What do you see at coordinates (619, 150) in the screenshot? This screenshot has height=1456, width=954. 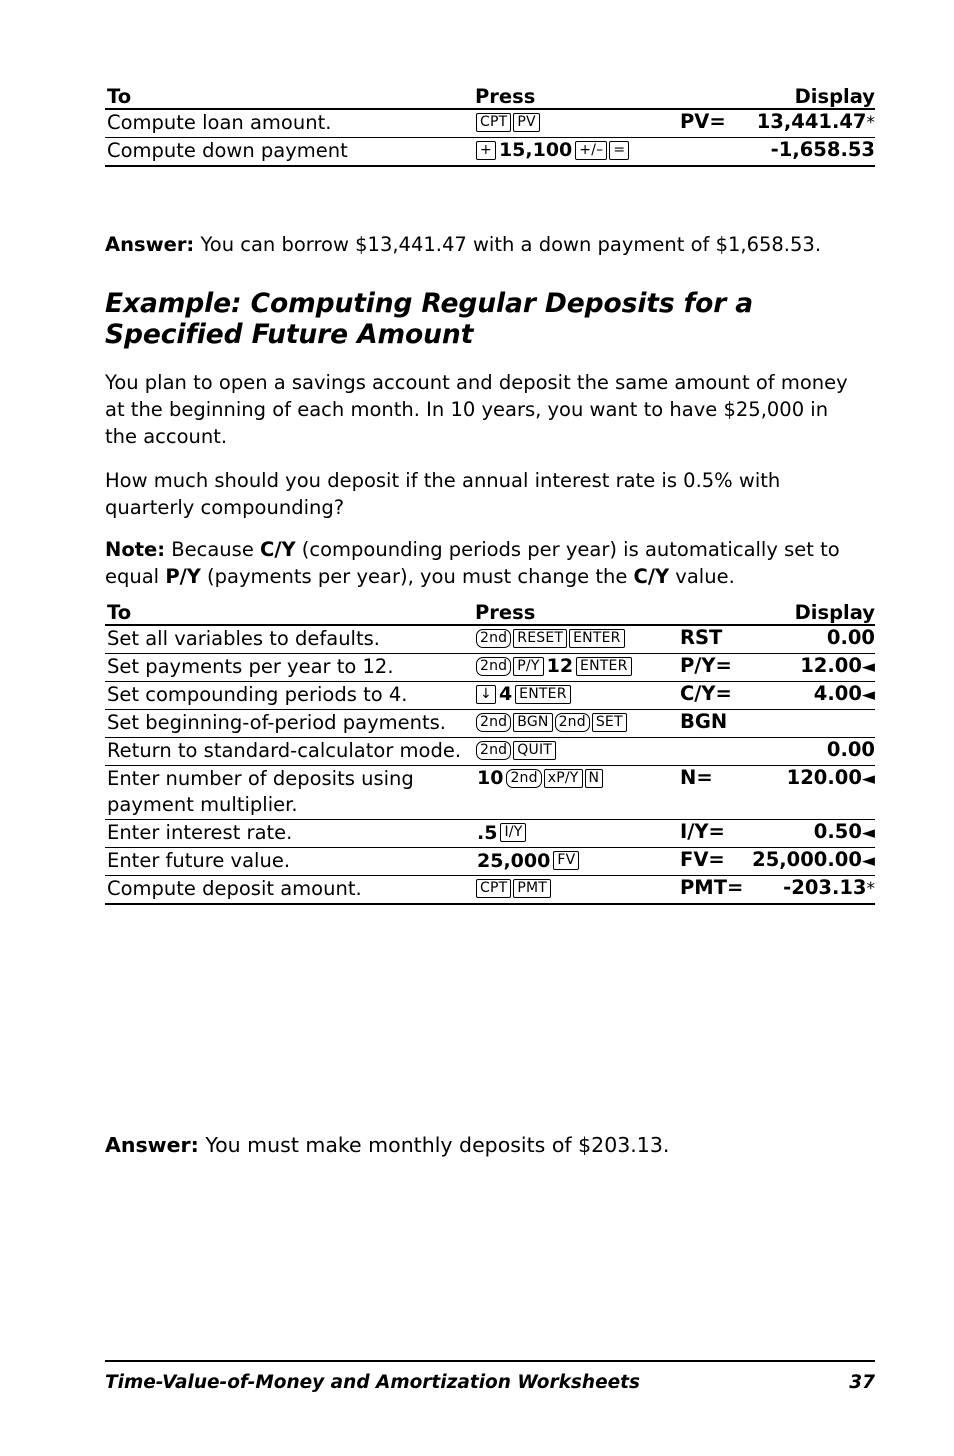 I see `key-equals: =` at bounding box center [619, 150].